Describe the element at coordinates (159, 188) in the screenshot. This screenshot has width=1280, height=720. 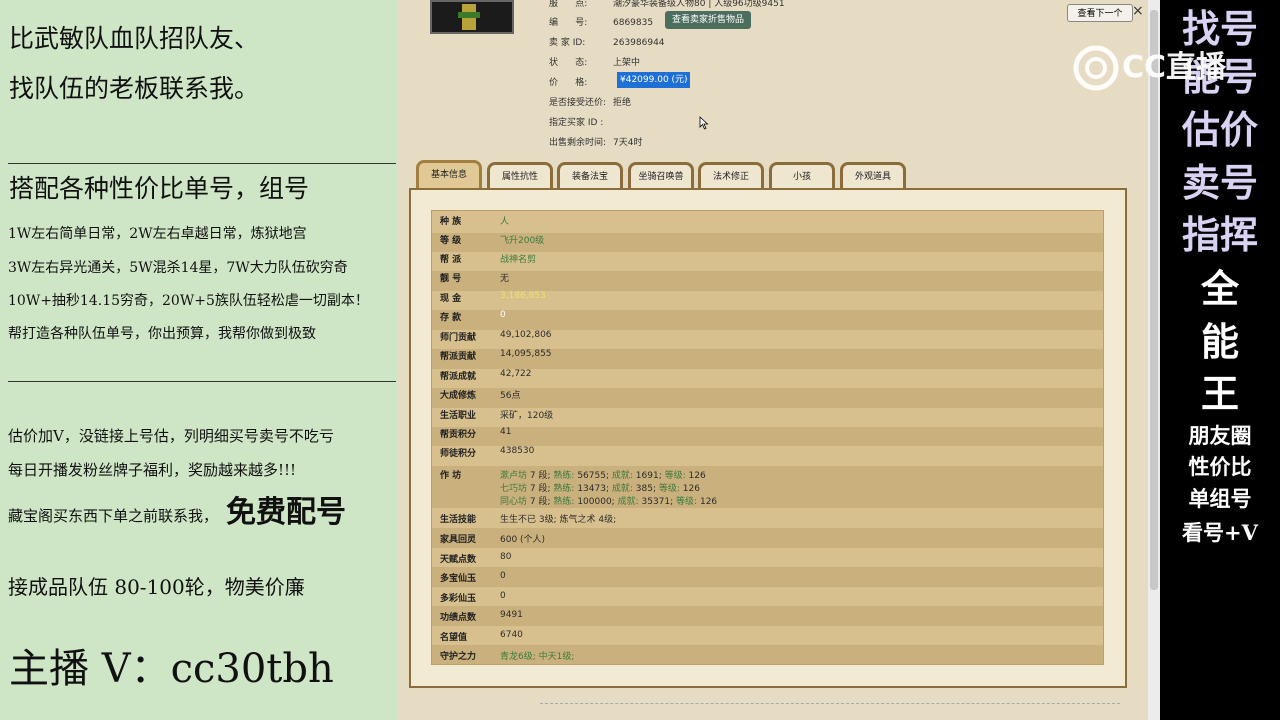
I see `promo-heading-2: 搭配各种性价比单号，组号` at that location.